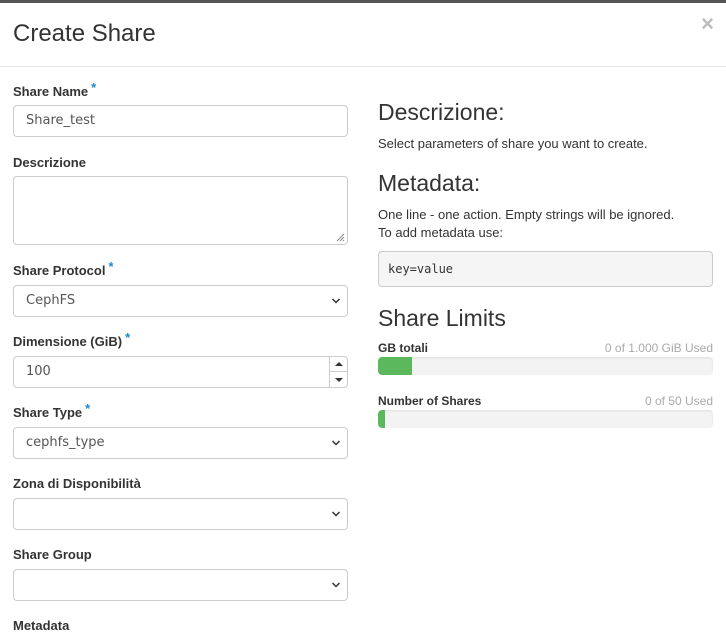 The width and height of the screenshot is (726, 633). I want to click on availability-zone-label: Zona di Disponibilità, so click(77, 483).